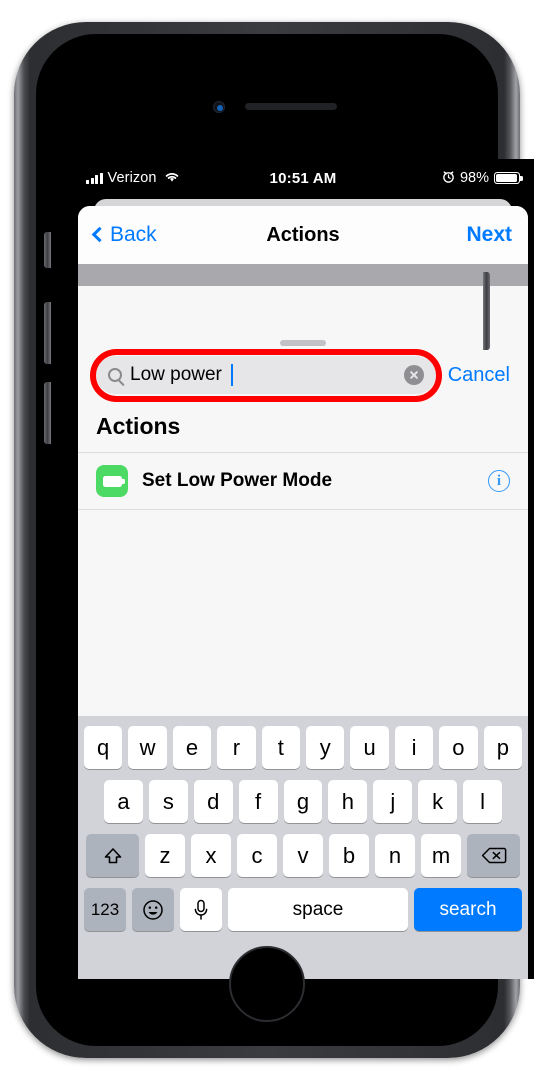  What do you see at coordinates (483, 801) in the screenshot?
I see `key-l: l` at bounding box center [483, 801].